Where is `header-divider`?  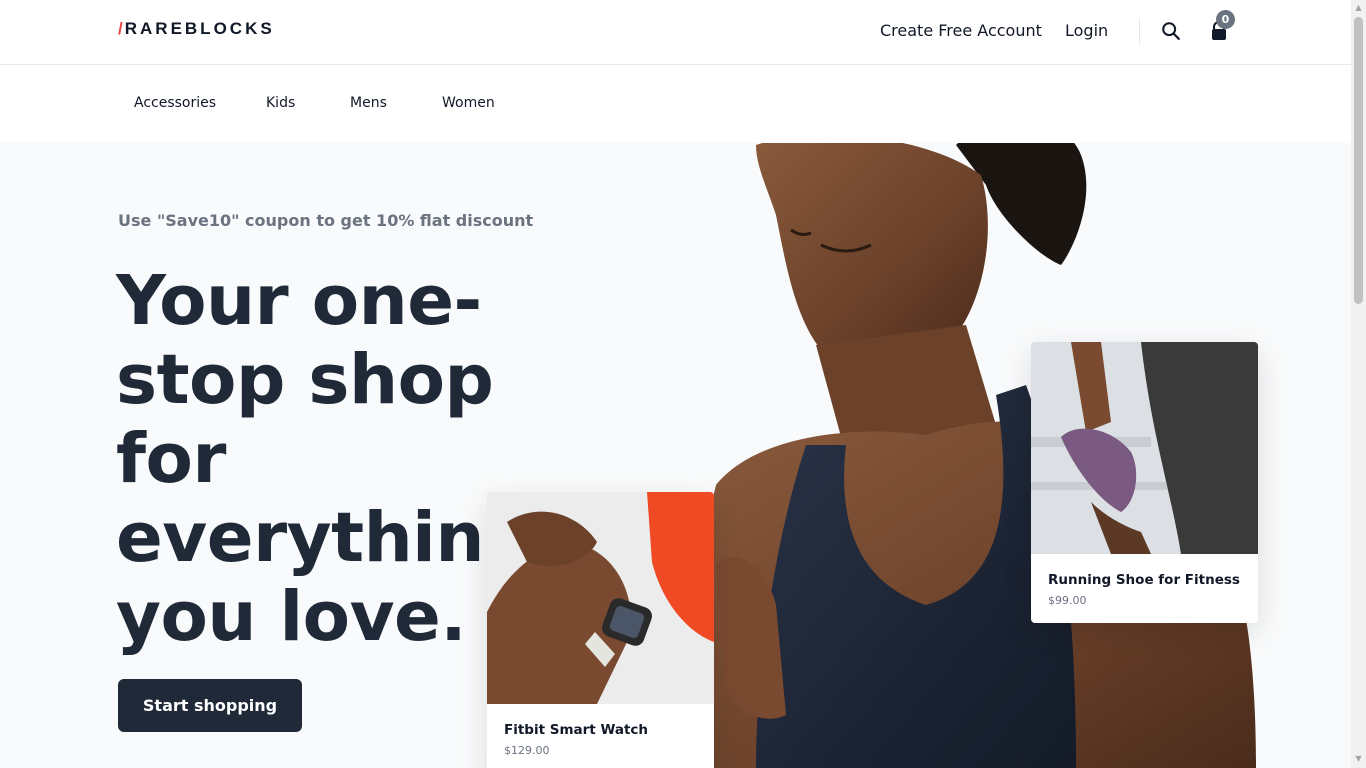 header-divider is located at coordinates (1139, 31).